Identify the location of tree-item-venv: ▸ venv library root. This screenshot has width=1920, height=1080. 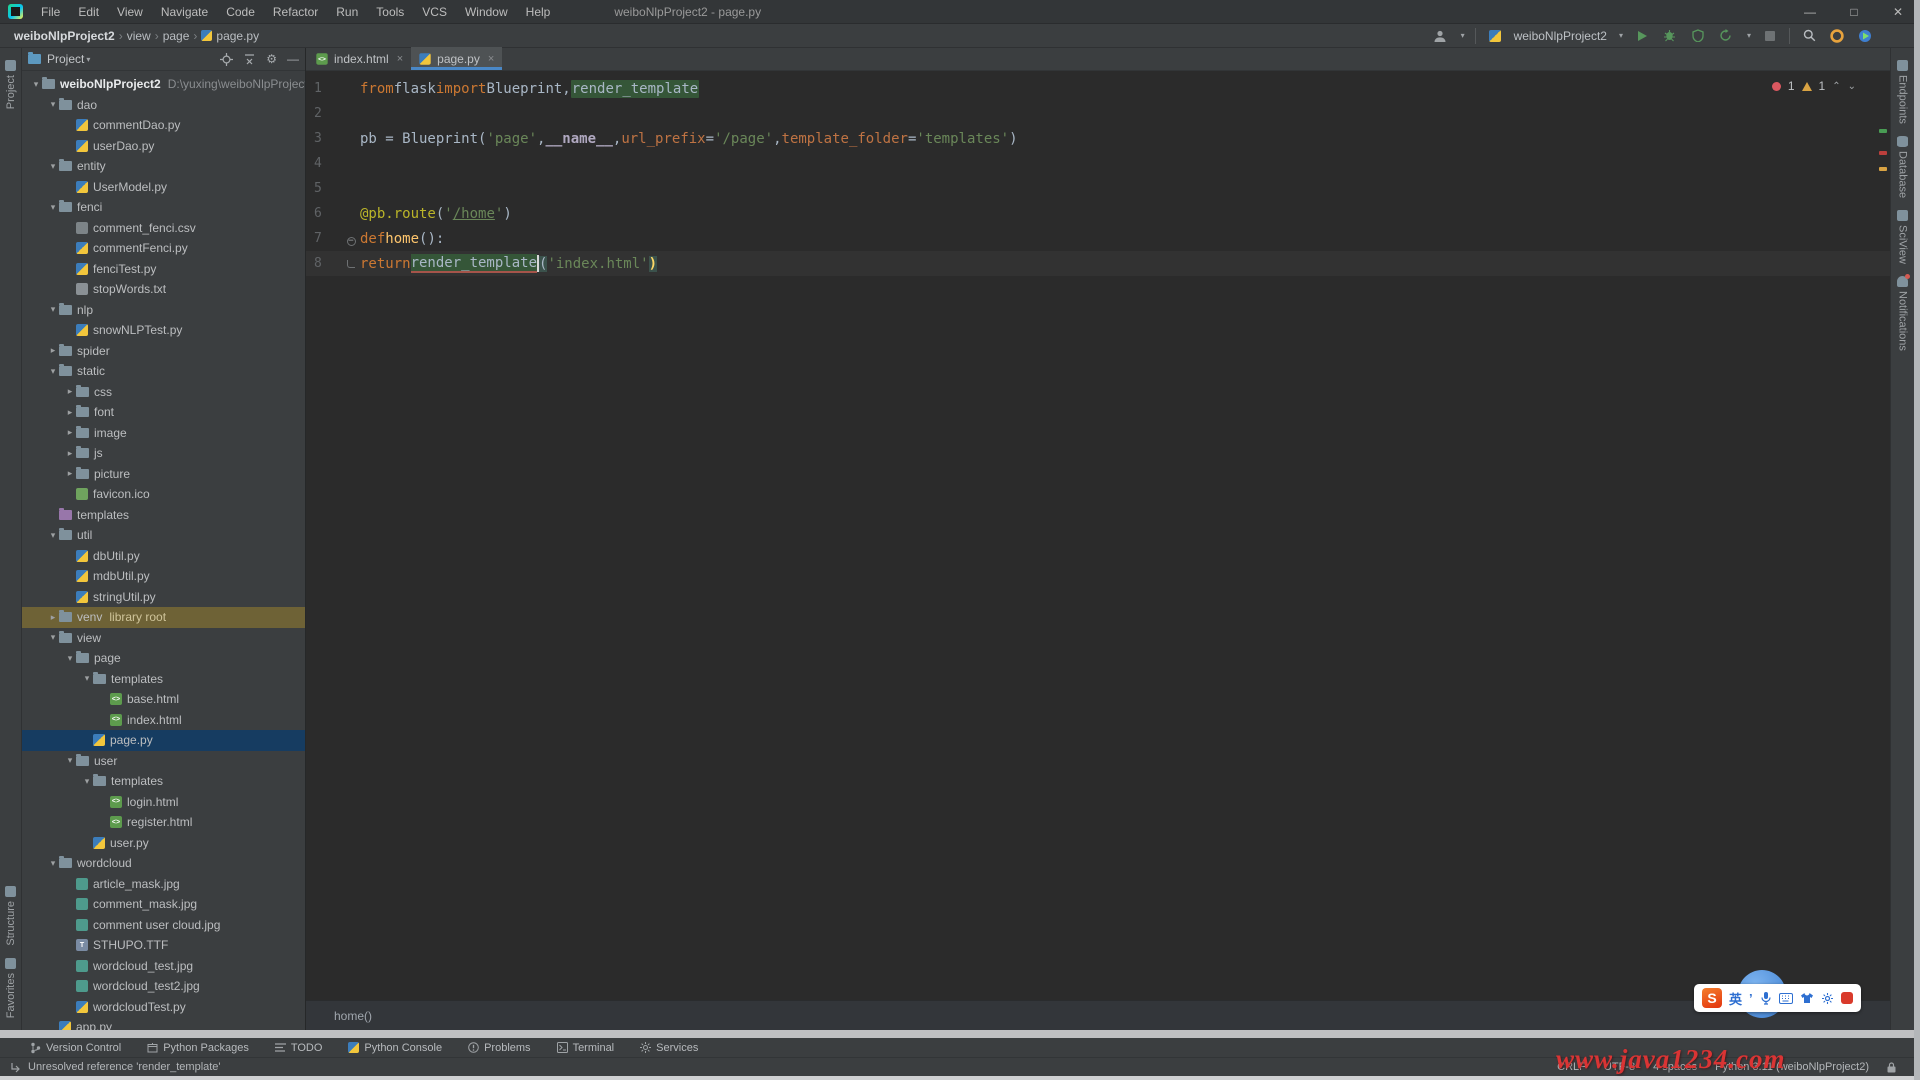
(163, 617).